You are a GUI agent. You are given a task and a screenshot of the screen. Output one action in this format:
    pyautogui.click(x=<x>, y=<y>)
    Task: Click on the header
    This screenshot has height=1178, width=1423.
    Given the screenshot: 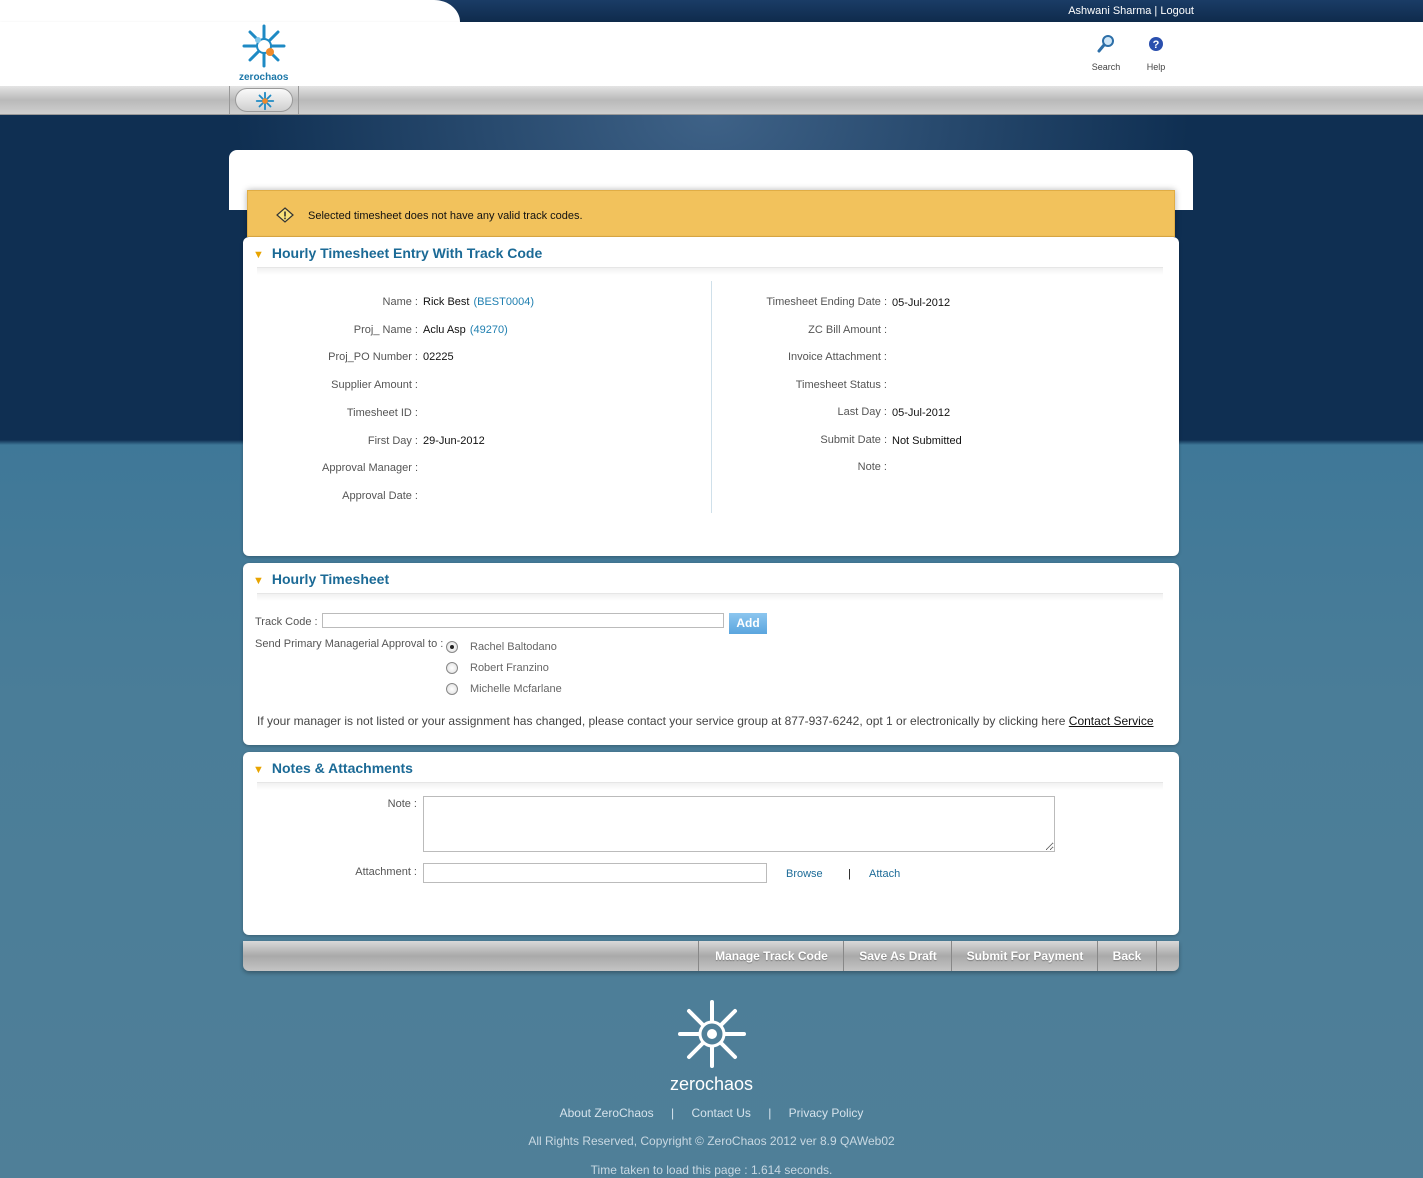 What is the action you would take?
    pyautogui.click(x=711, y=54)
    